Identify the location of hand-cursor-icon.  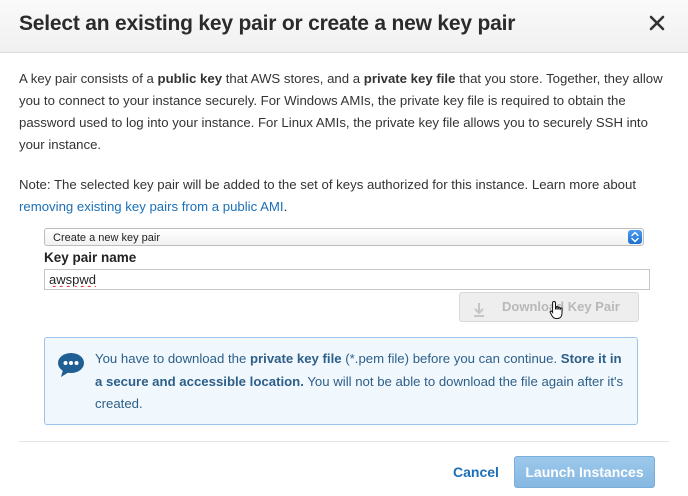
(557, 312).